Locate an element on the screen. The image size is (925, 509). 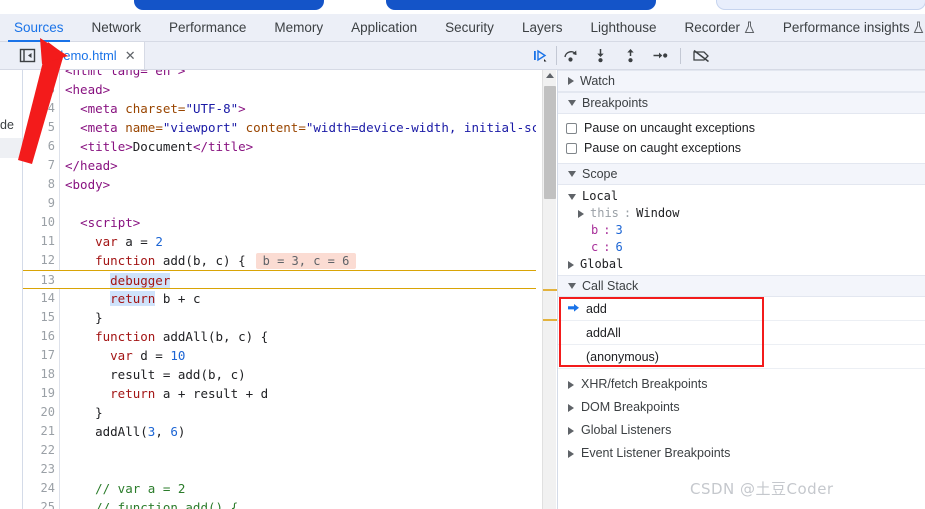
code-line: 2 <html lang="en"> is located at coordinates (279, 75).